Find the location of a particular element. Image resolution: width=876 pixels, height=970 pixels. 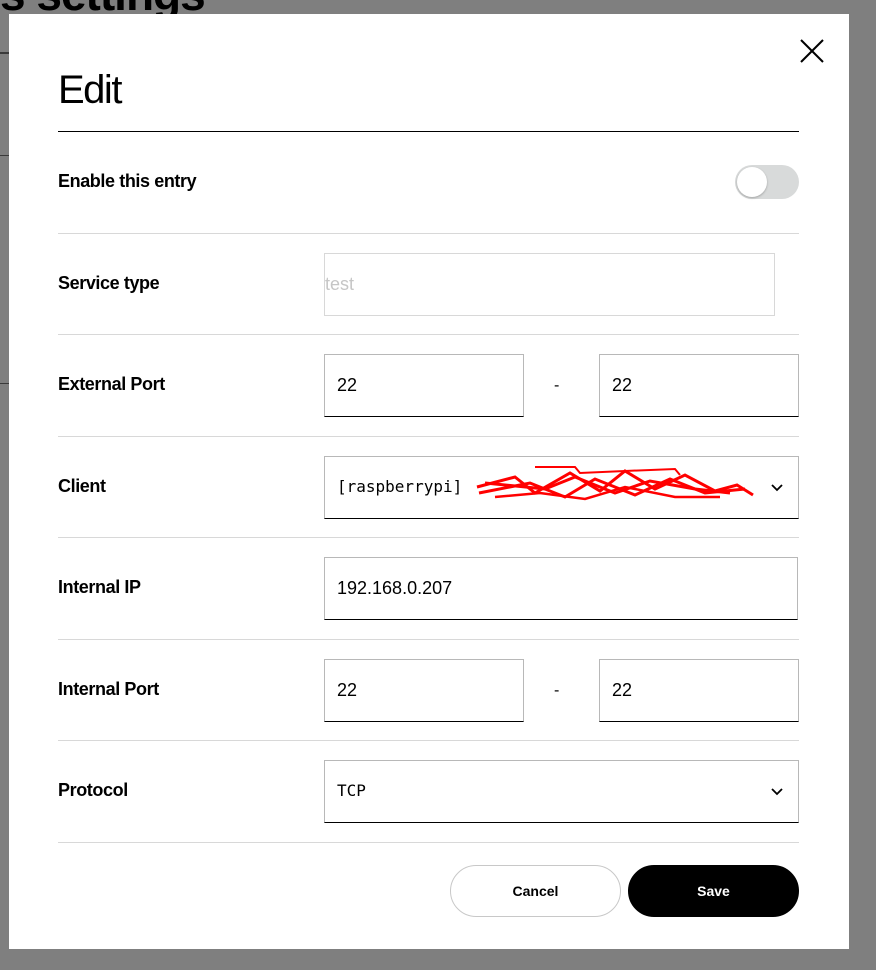

internal-port-label: Internal Port is located at coordinates (108, 689).